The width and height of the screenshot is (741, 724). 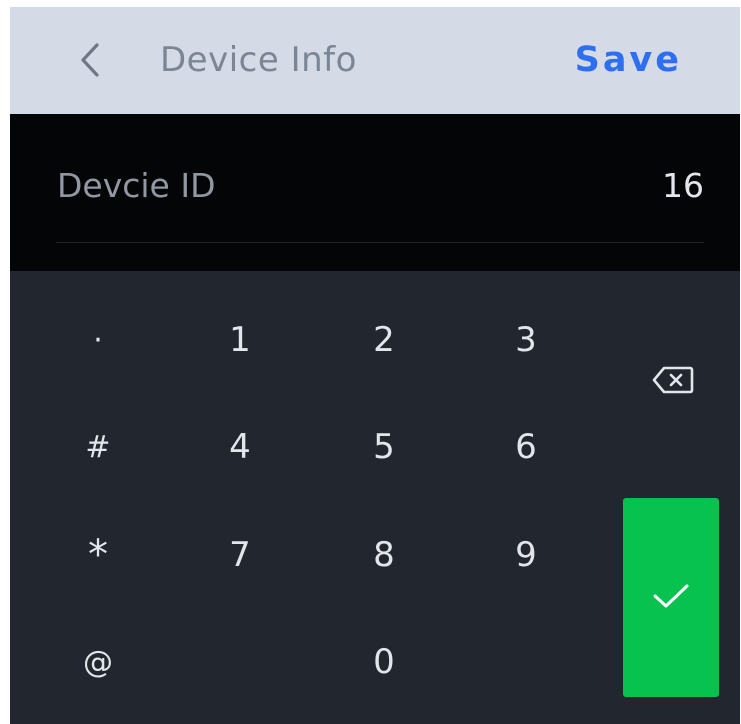 What do you see at coordinates (384, 447) in the screenshot?
I see `key-5: 5` at bounding box center [384, 447].